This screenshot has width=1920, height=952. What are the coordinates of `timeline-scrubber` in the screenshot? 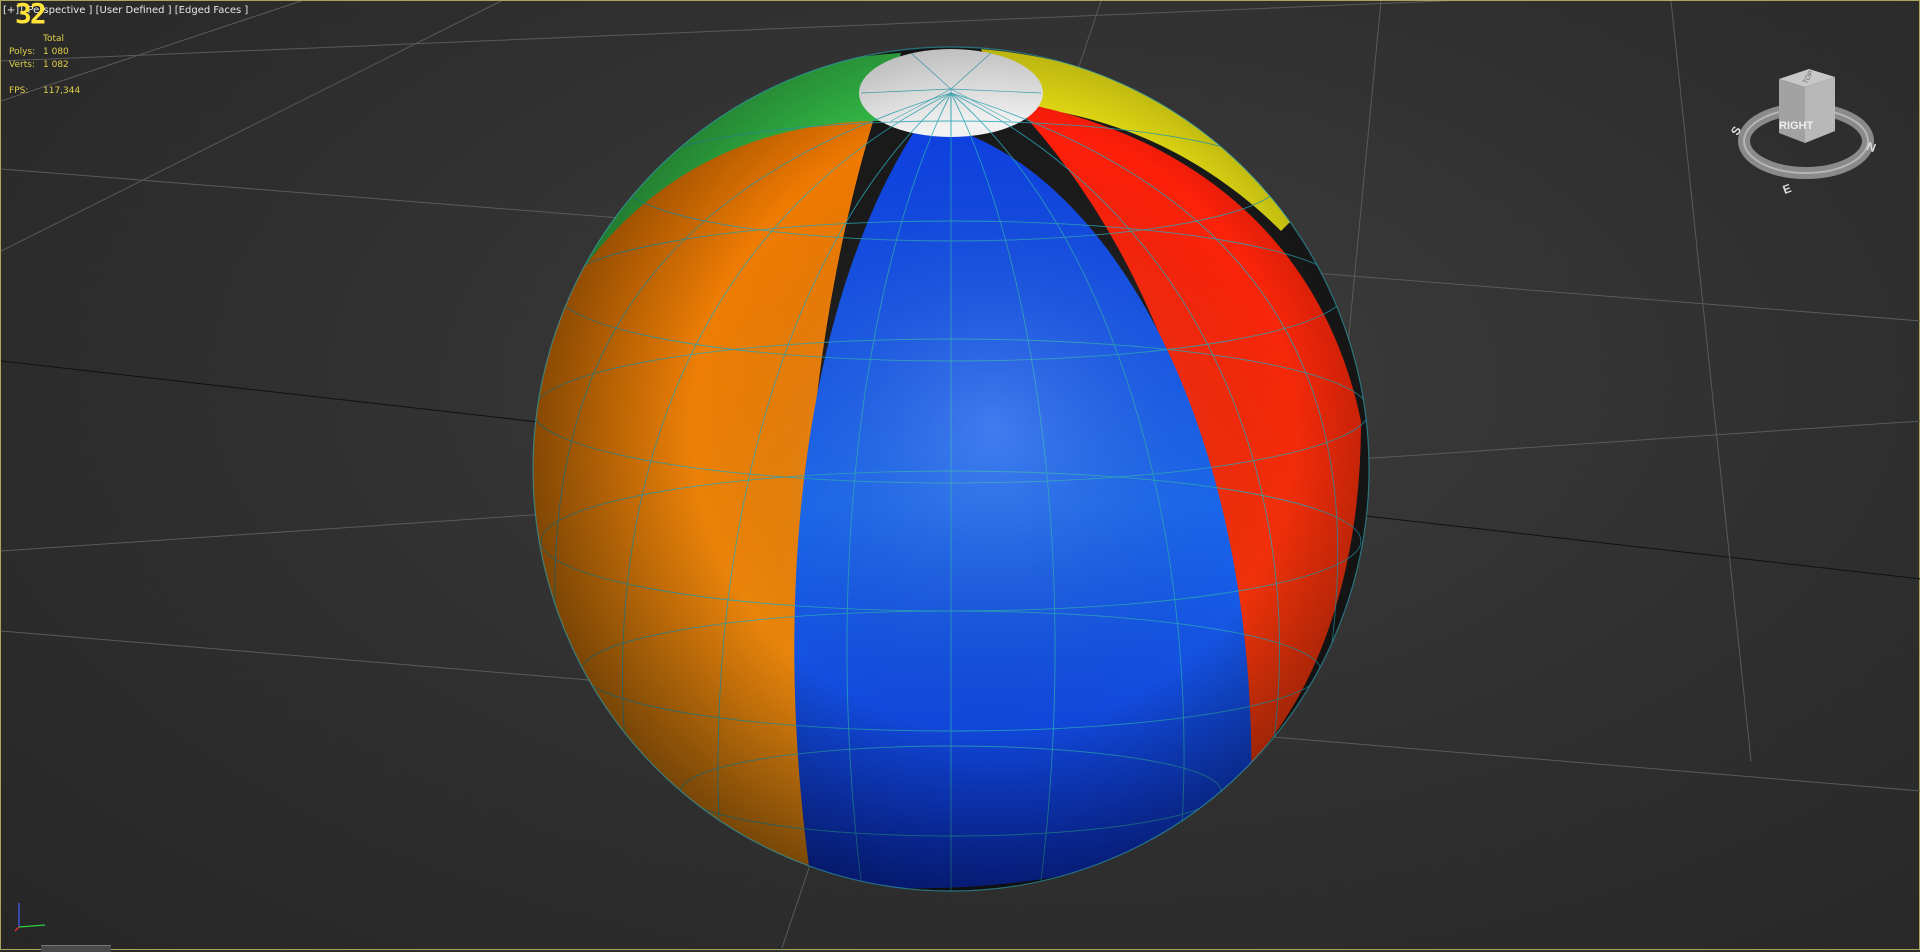 It's located at (76, 948).